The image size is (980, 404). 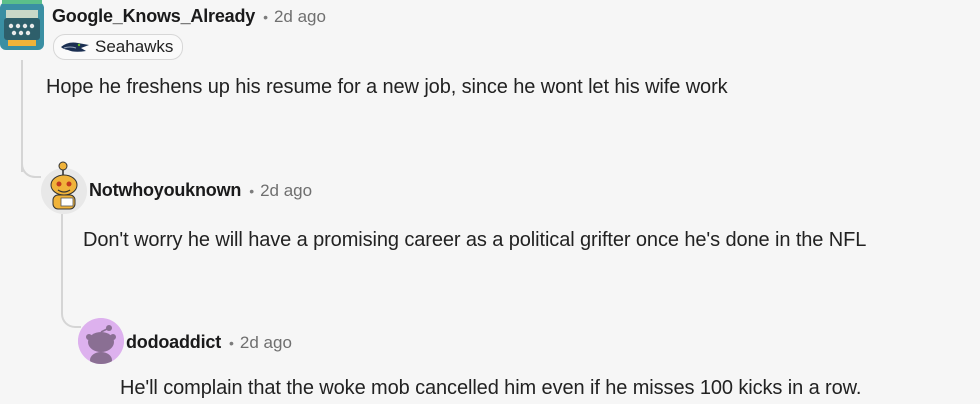 What do you see at coordinates (153, 16) in the screenshot?
I see `comment-username: Google_Knows_Already` at bounding box center [153, 16].